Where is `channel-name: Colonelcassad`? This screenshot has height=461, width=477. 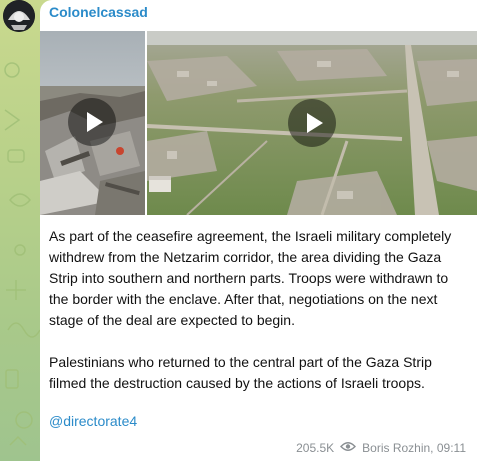 channel-name: Colonelcassad is located at coordinates (98, 12).